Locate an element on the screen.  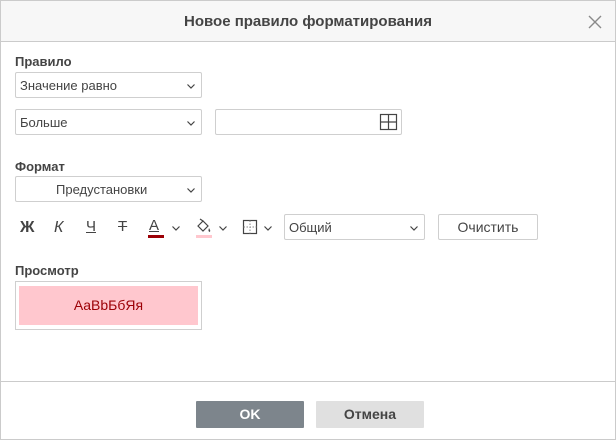
strikethrough-button: Т is located at coordinates (124, 228).